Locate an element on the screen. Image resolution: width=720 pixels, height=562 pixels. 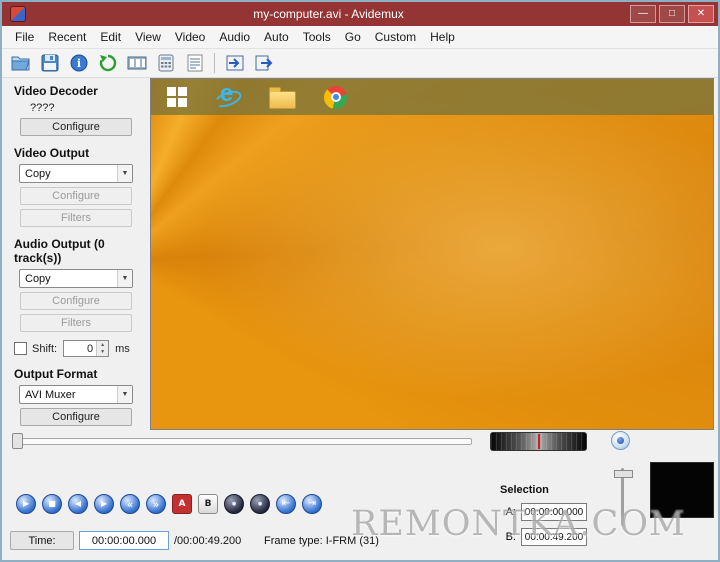
save-video-button is located at coordinates (136, 63).